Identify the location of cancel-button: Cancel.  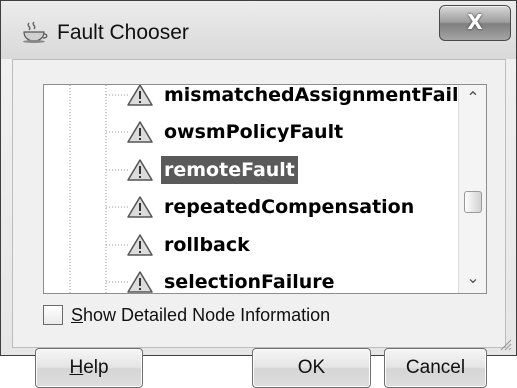
(435, 368).